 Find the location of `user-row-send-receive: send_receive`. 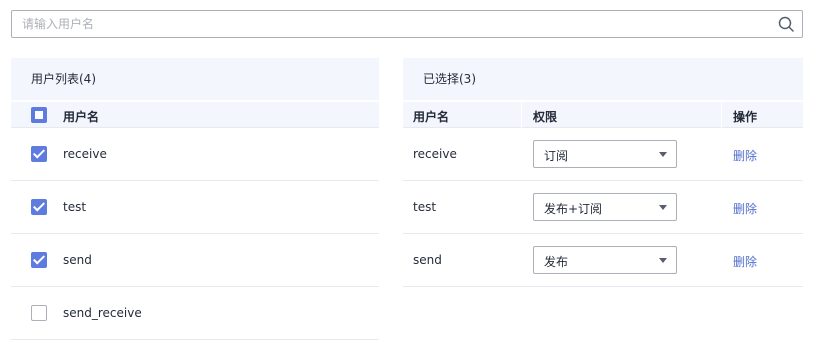

user-row-send-receive: send_receive is located at coordinates (195, 313).